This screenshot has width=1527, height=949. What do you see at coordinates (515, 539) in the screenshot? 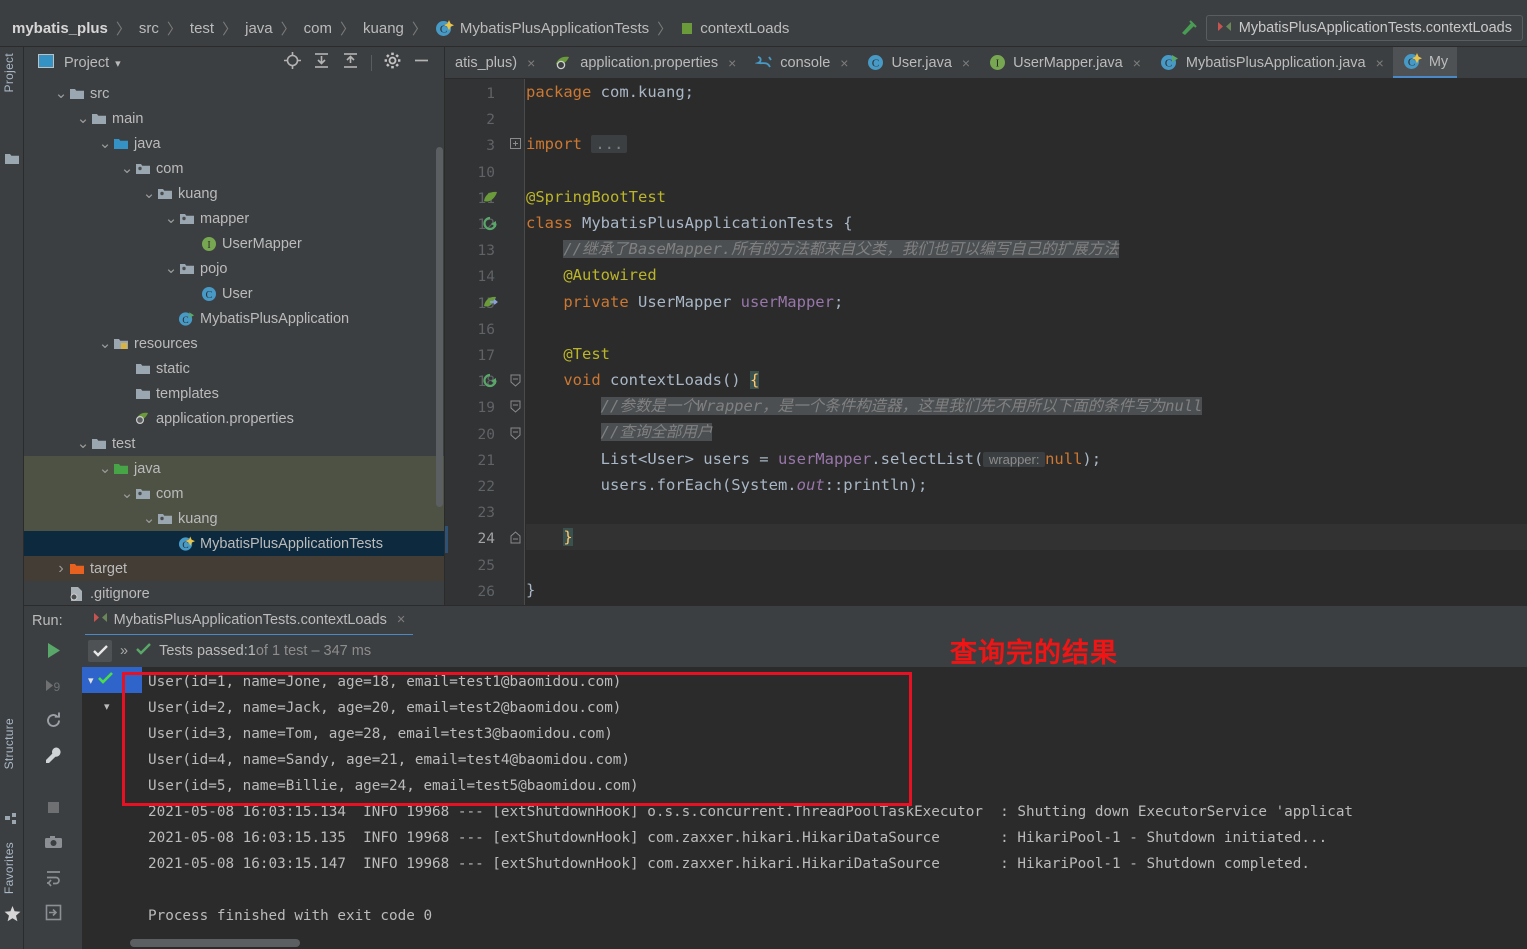
I see `fold-region-end-icon` at bounding box center [515, 539].